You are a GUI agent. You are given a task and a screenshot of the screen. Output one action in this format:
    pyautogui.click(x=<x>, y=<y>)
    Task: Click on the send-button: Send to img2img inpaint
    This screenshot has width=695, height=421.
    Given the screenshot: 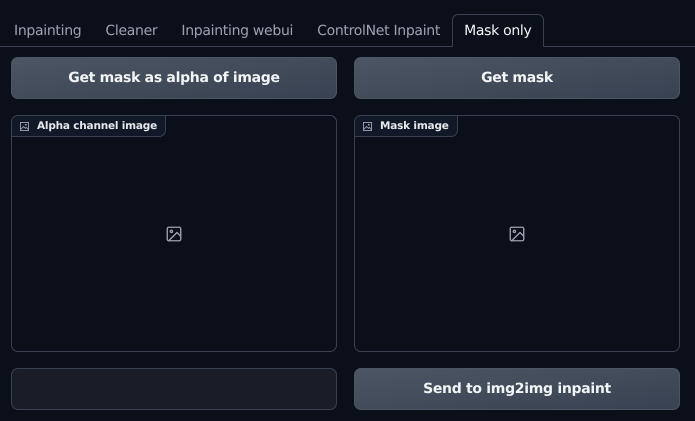 What is the action you would take?
    pyautogui.click(x=517, y=389)
    